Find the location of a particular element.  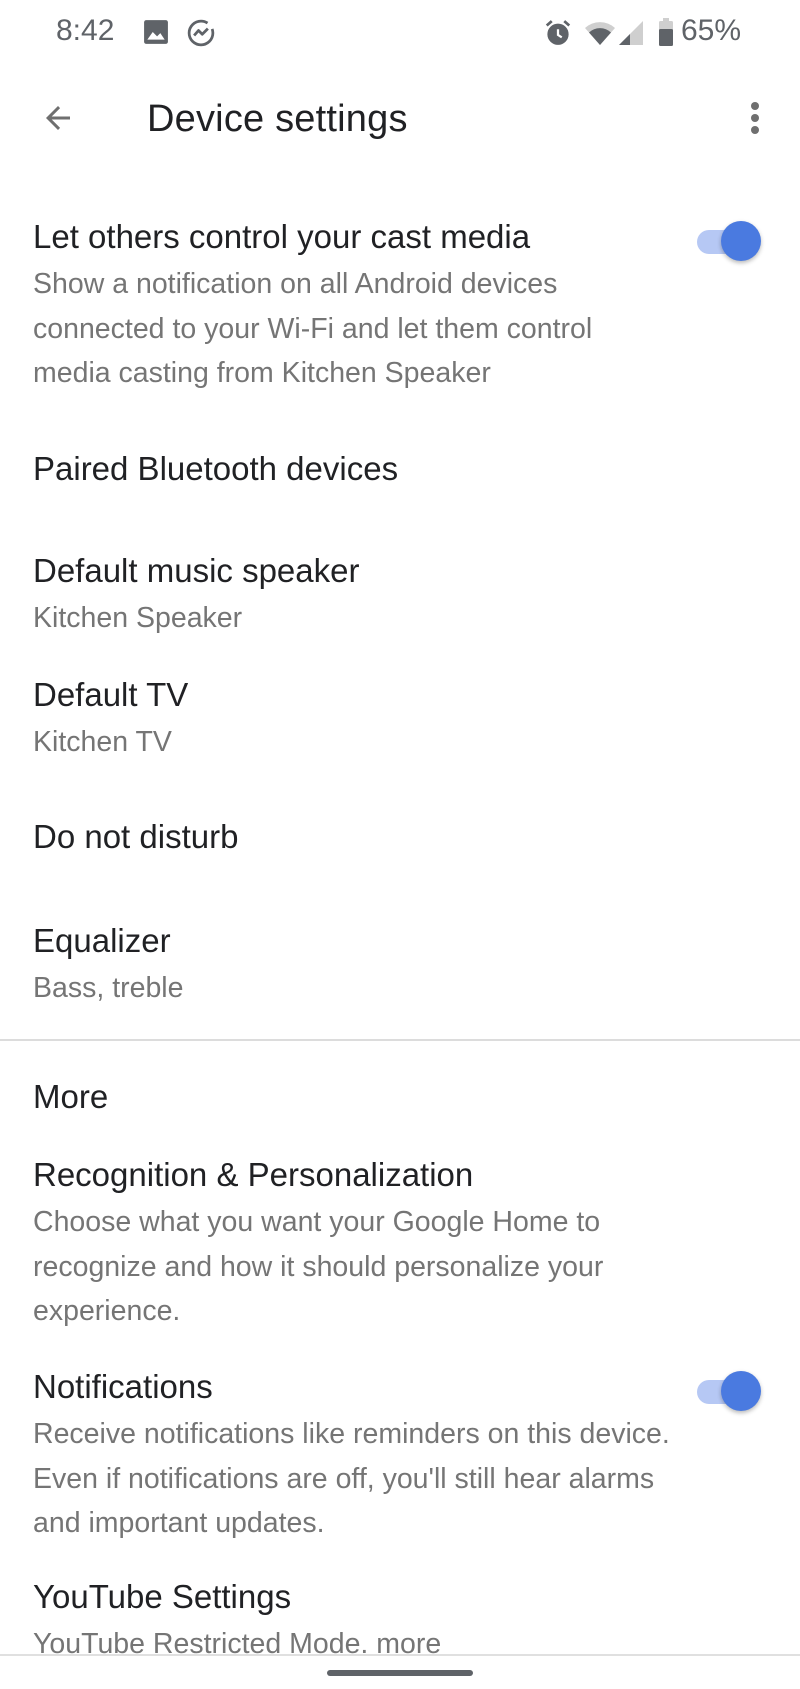

more-vert-icon is located at coordinates (755, 120).